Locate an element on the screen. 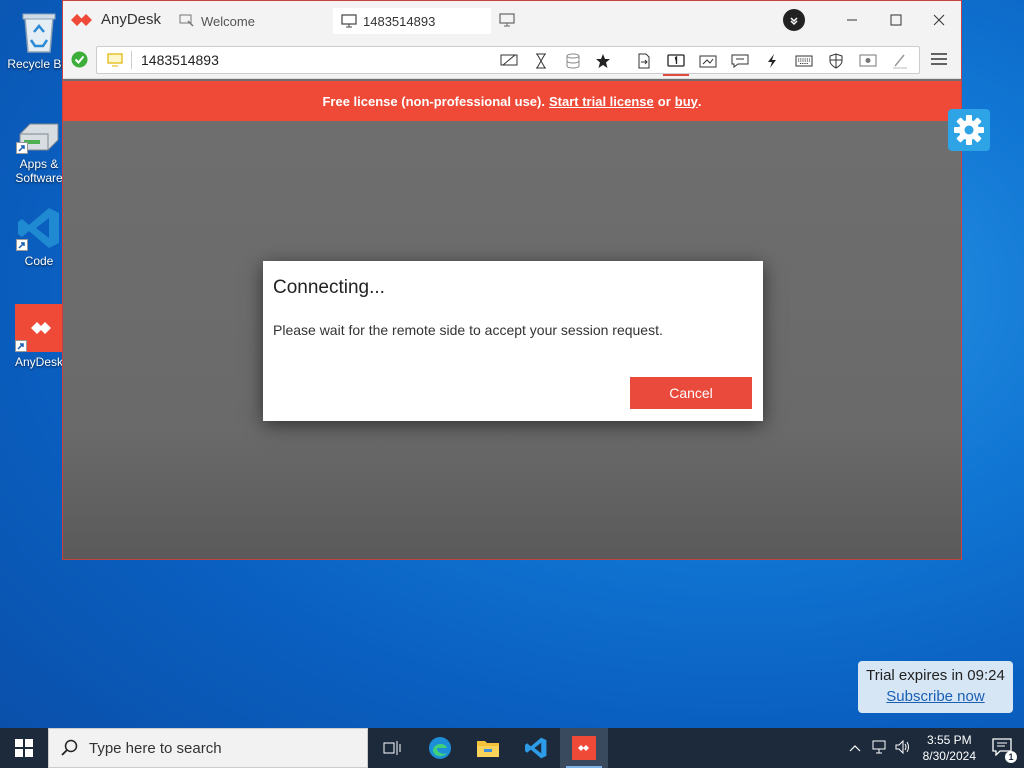  gear-icon is located at coordinates (969, 130).